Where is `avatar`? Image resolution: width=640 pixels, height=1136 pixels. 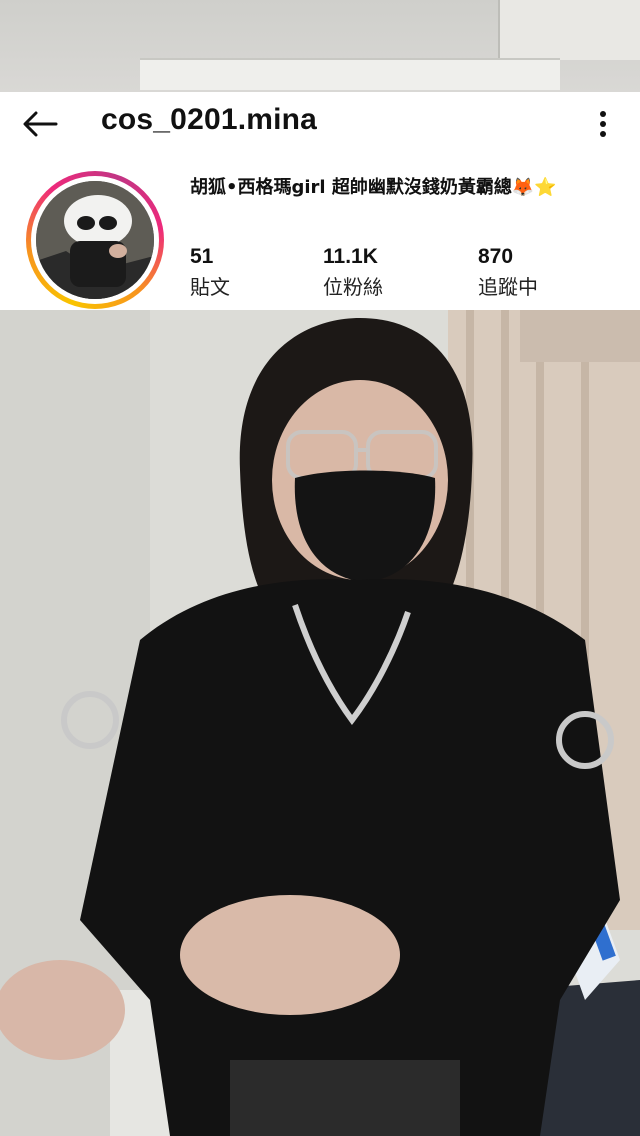 avatar is located at coordinates (95, 240).